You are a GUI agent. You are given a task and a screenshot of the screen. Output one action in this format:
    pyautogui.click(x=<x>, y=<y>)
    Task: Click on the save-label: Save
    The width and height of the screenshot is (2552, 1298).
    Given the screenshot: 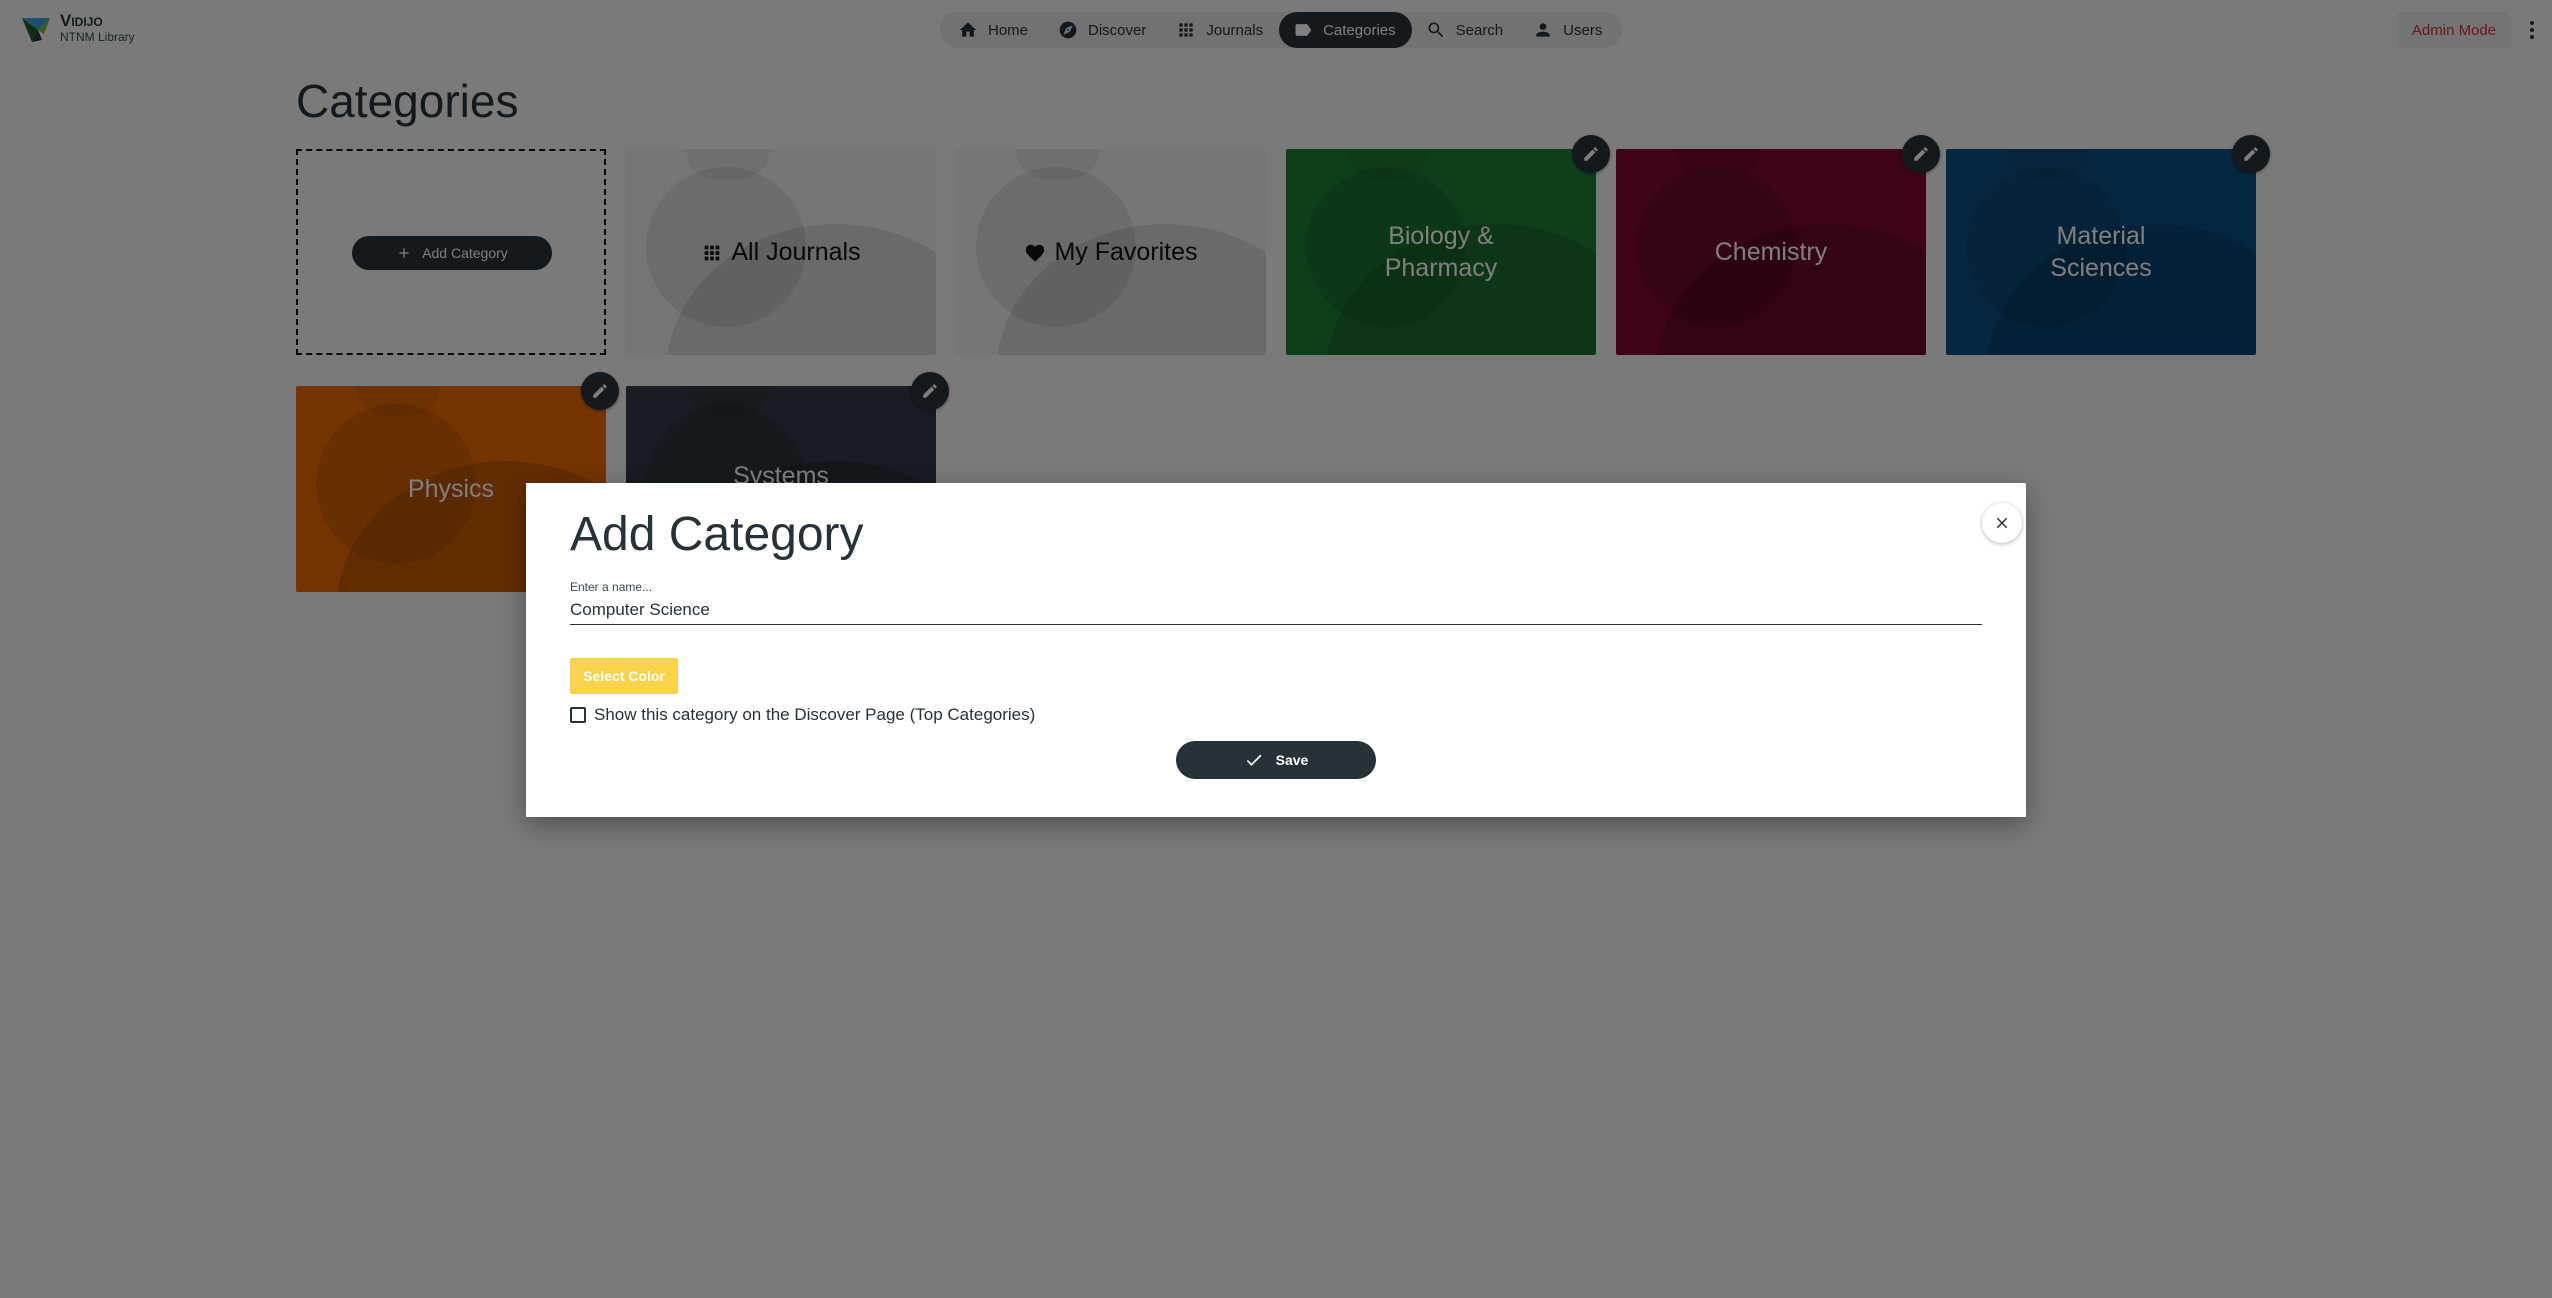 What is the action you would take?
    pyautogui.click(x=1292, y=760)
    